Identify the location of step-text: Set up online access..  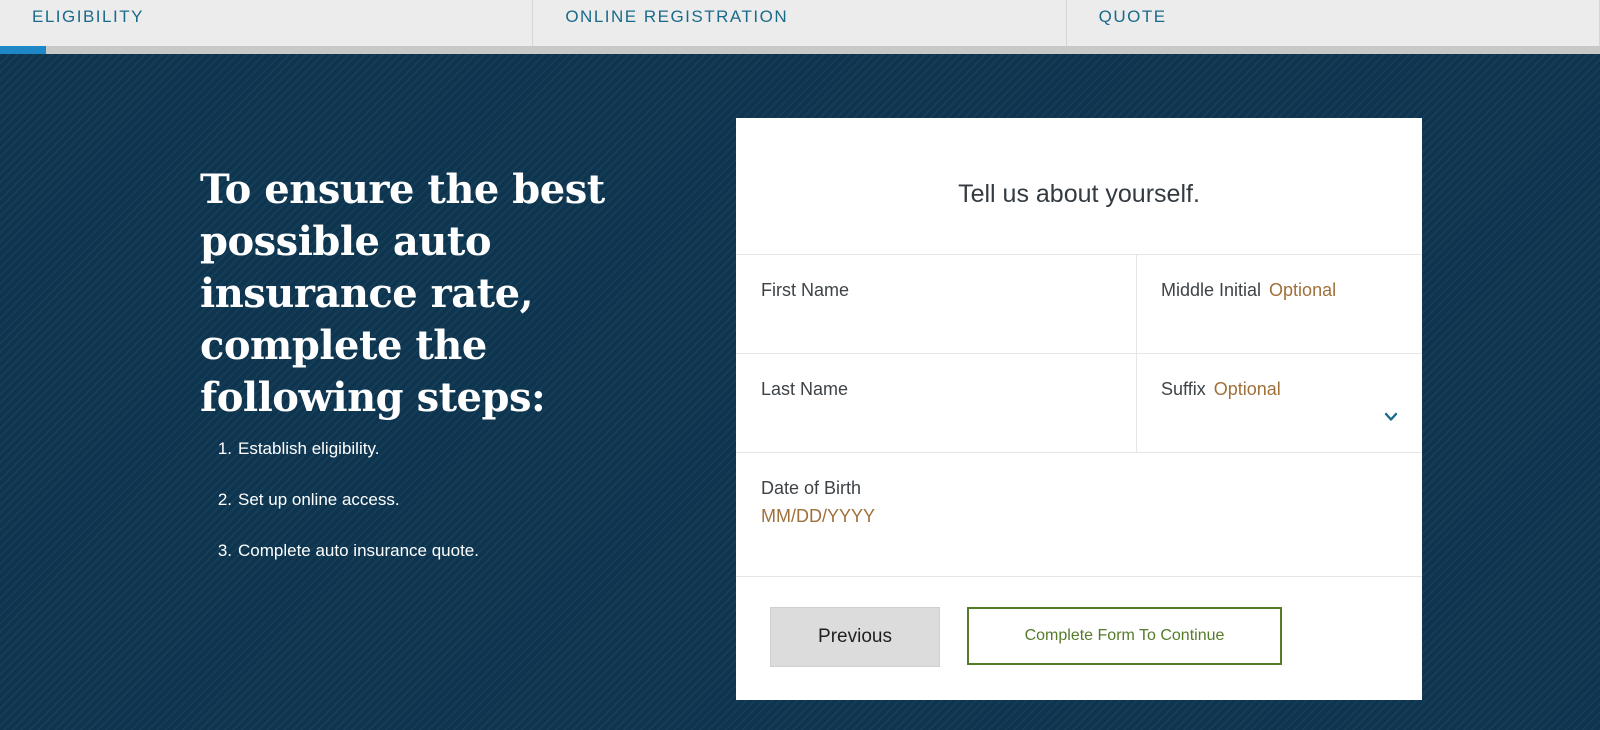
(319, 499).